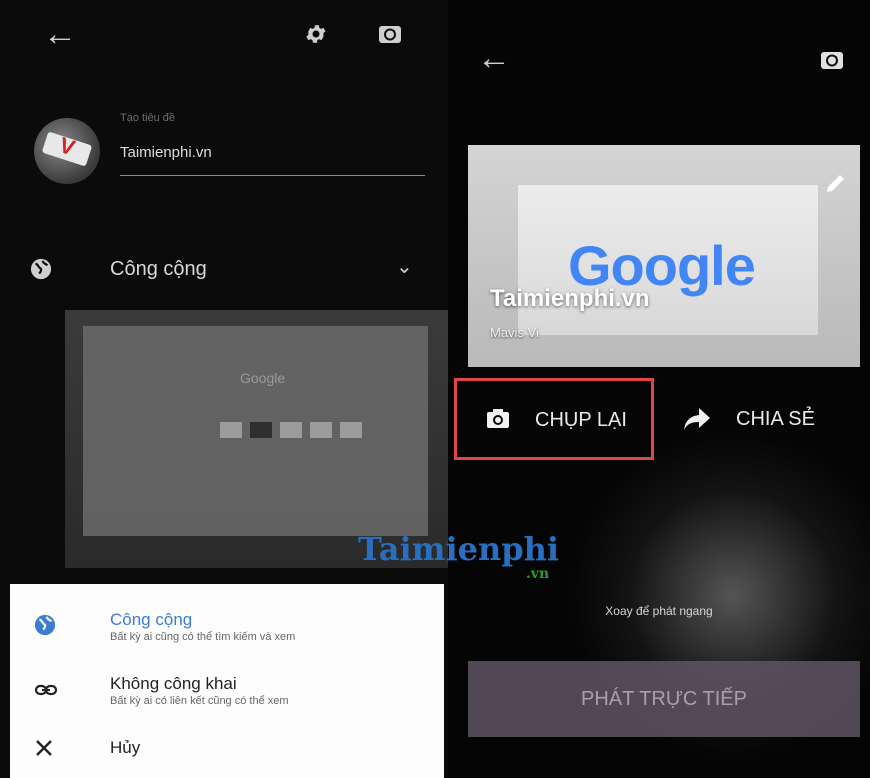  What do you see at coordinates (173, 683) in the screenshot?
I see `menu-item-title: Không công khai` at bounding box center [173, 683].